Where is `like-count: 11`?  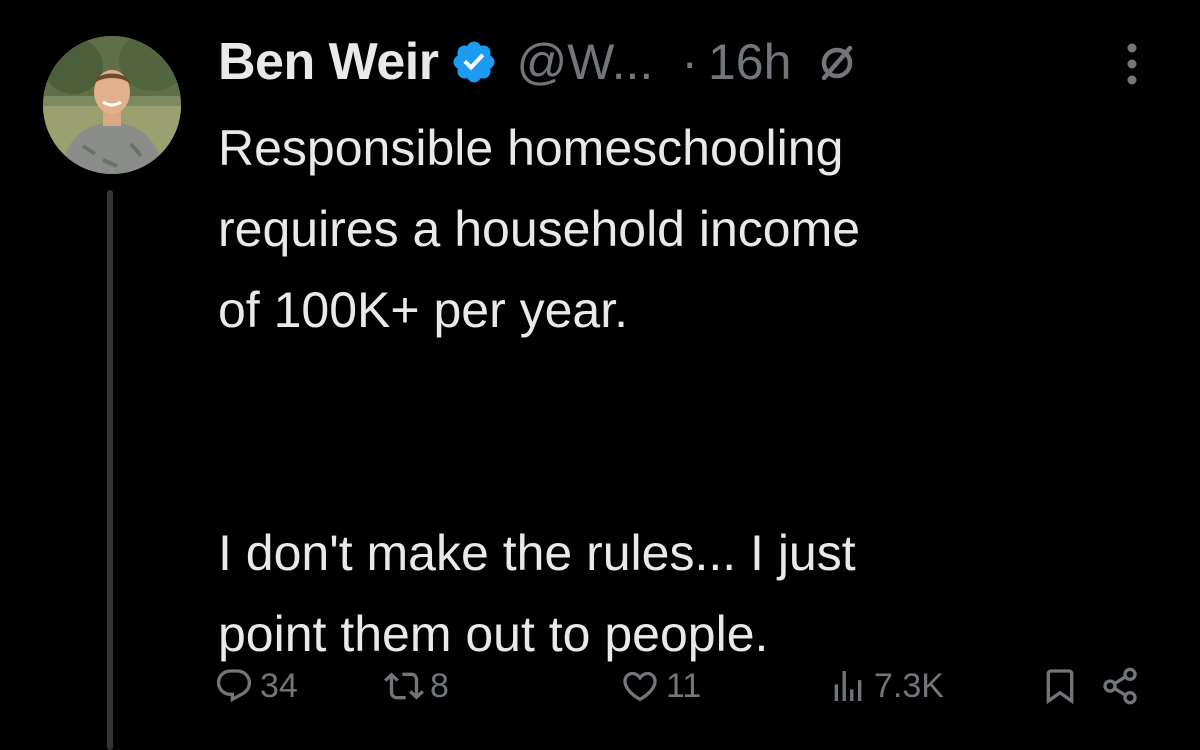
like-count: 11 is located at coordinates (684, 685).